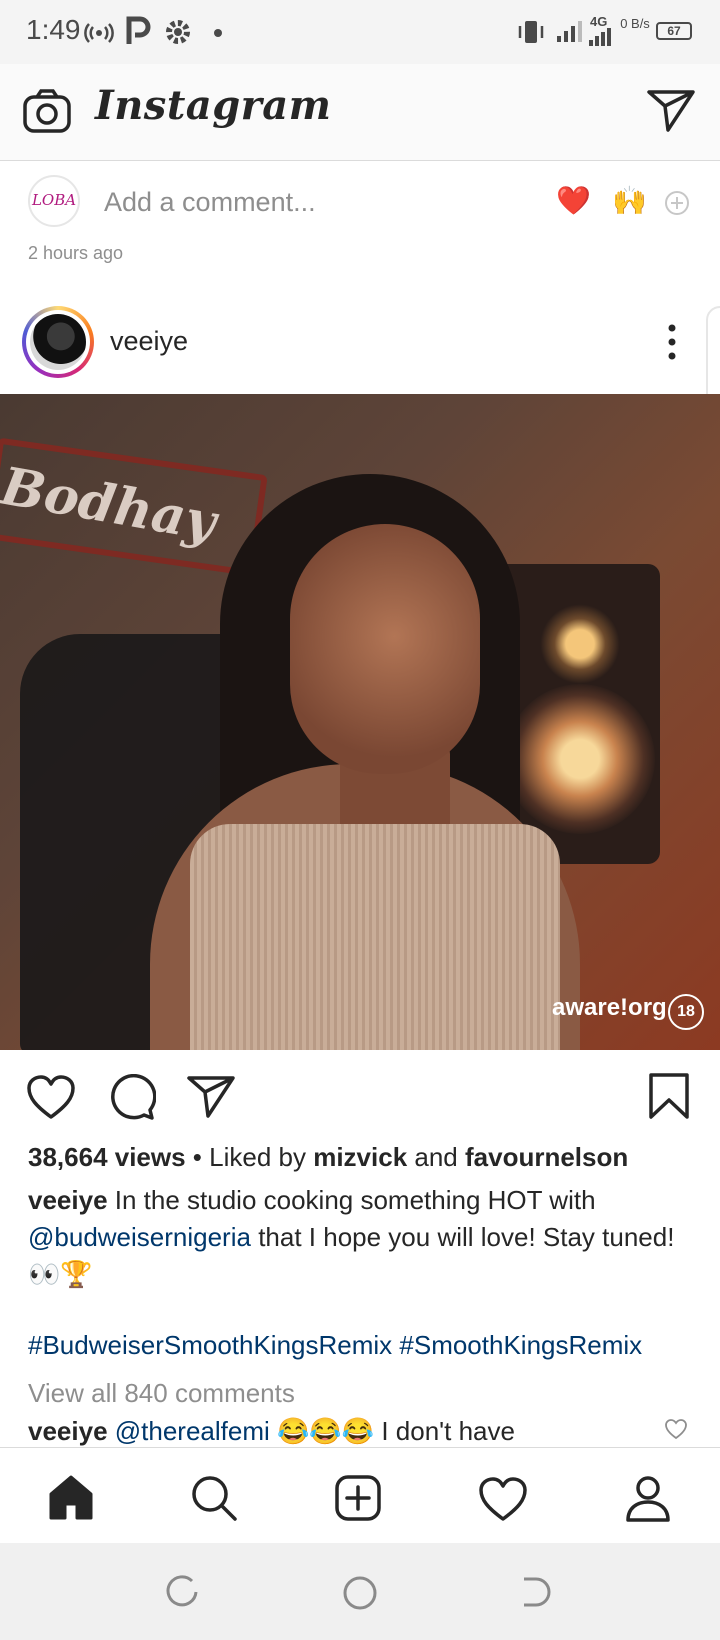  Describe the element at coordinates (161, 1393) in the screenshot. I see `view-all-comments-link: View all 840 comments` at that location.